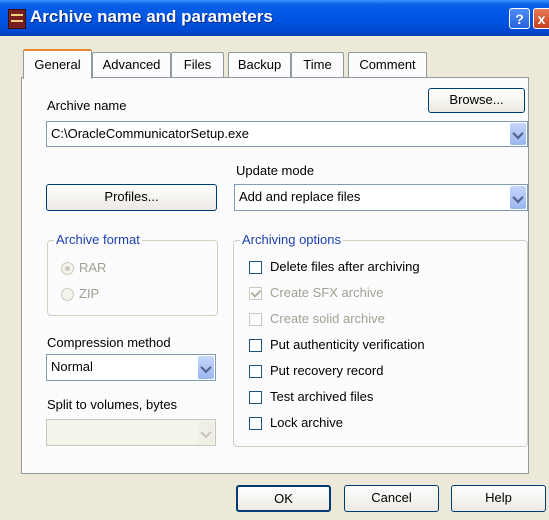  What do you see at coordinates (98, 239) in the screenshot?
I see `archive-format-title: Archive format` at bounding box center [98, 239].